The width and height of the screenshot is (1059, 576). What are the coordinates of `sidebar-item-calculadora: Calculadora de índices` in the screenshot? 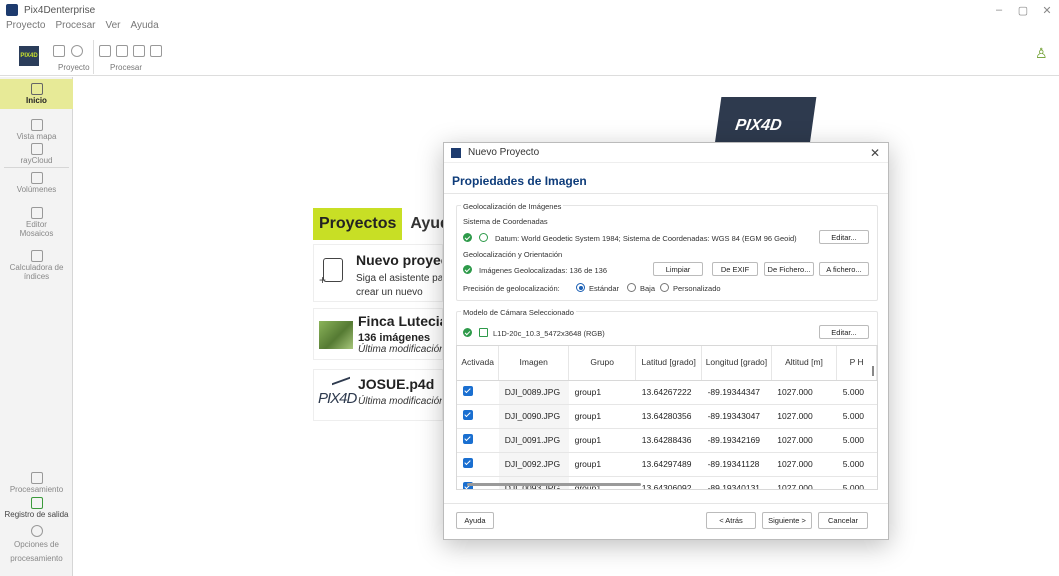 It's located at (36, 265).